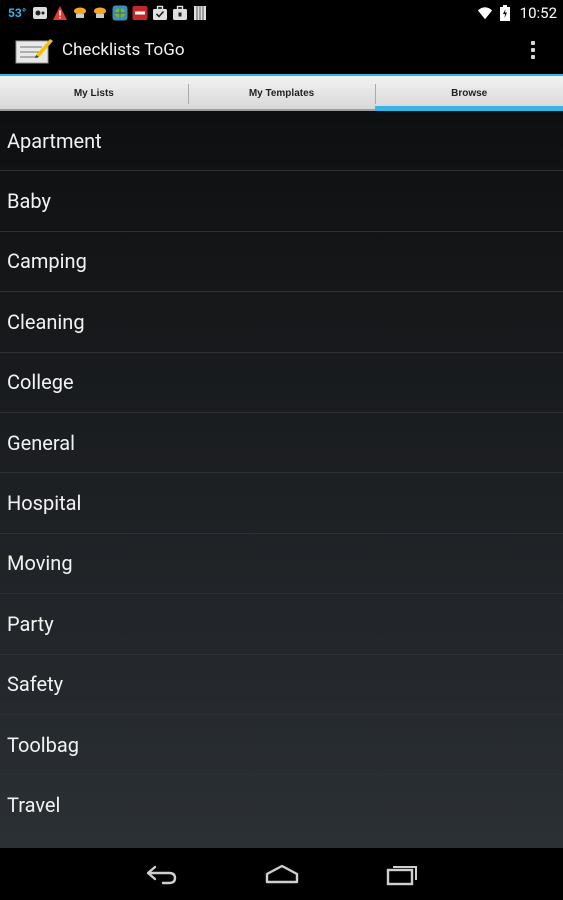 The image size is (563, 900). I want to click on list-item: Party, so click(281, 624).